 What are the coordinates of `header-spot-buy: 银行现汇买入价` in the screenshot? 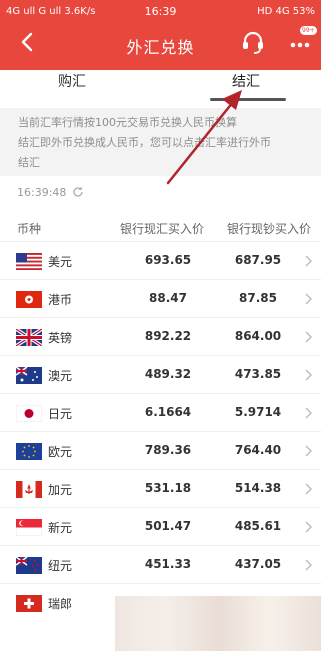 It's located at (162, 229).